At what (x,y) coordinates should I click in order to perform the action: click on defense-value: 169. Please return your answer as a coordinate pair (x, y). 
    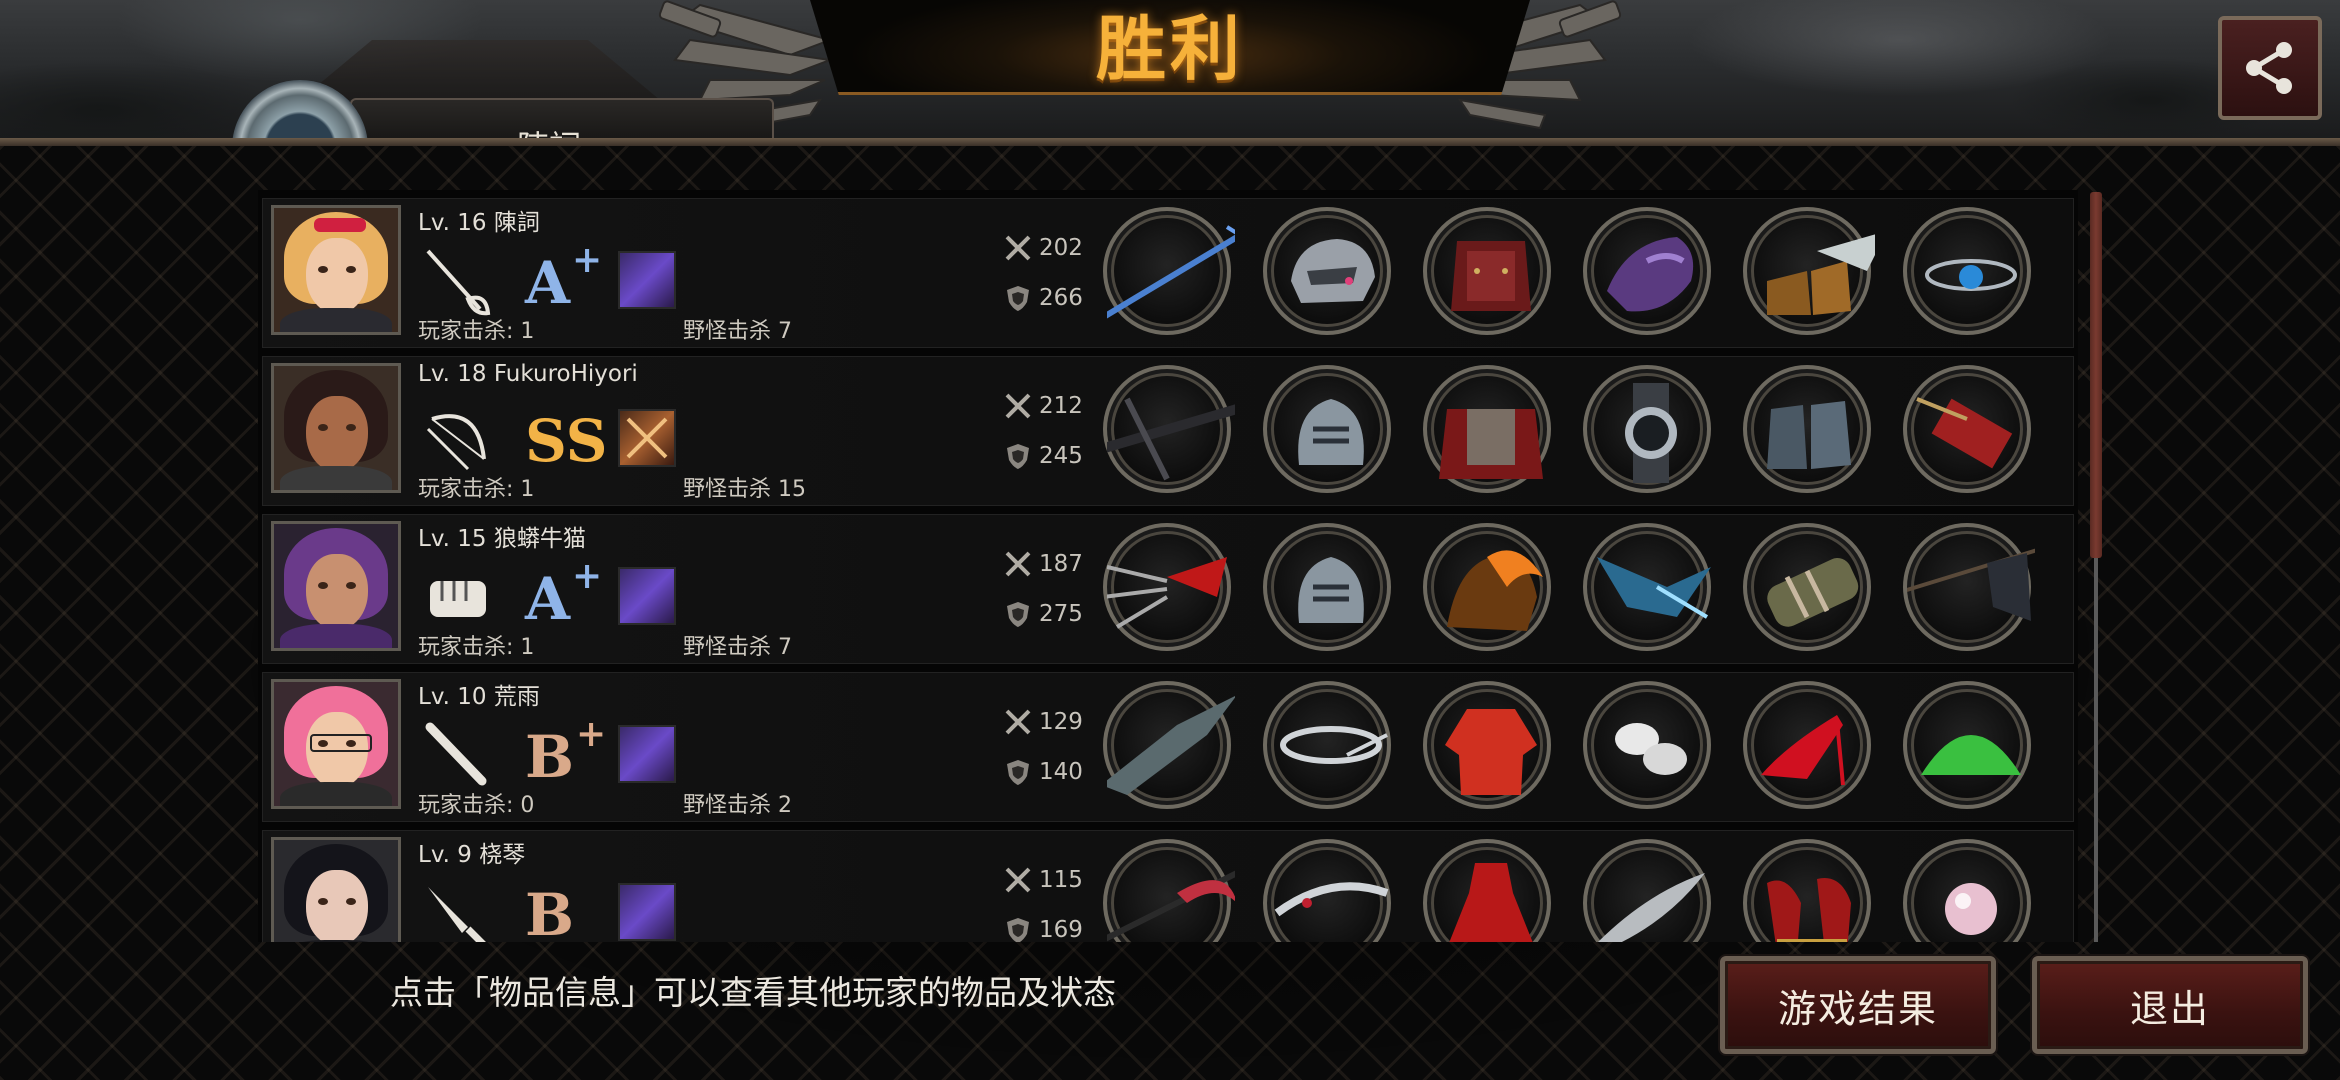
    Looking at the image, I should click on (1061, 929).